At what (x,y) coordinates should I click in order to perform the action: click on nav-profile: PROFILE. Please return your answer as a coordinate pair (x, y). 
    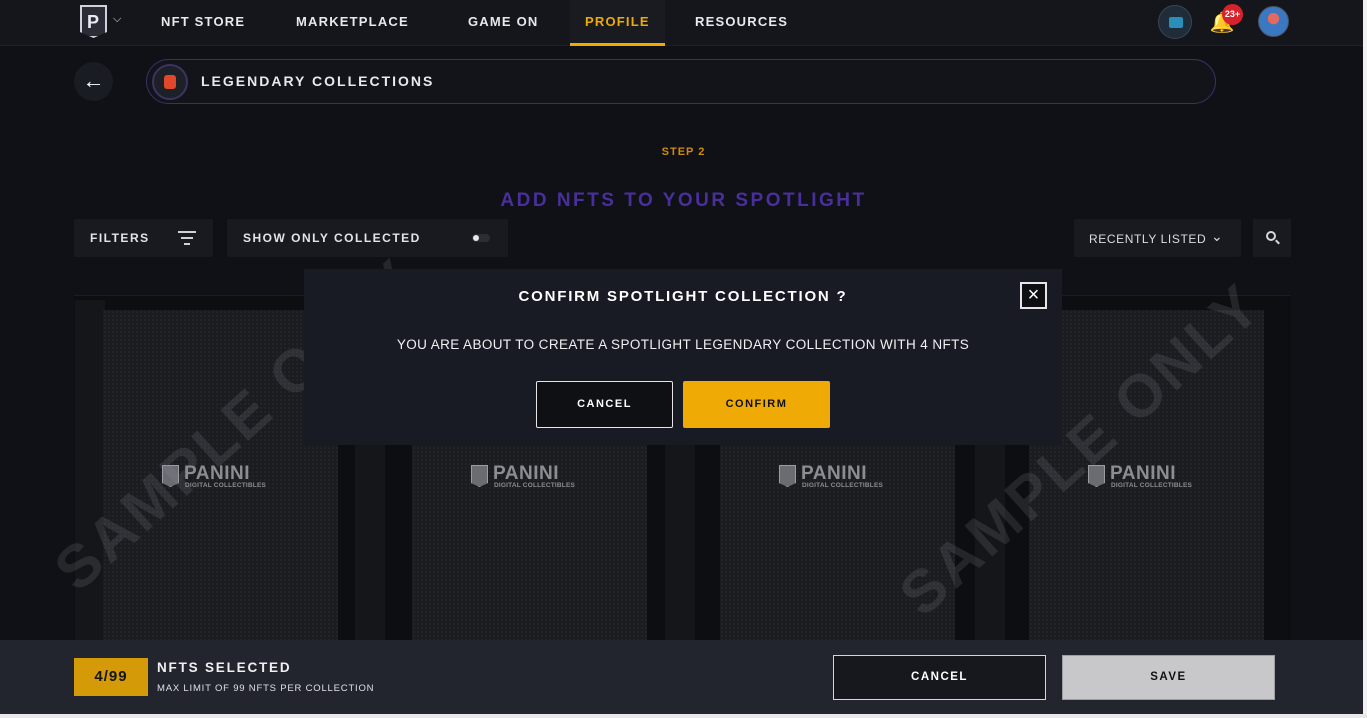
    Looking at the image, I should click on (617, 23).